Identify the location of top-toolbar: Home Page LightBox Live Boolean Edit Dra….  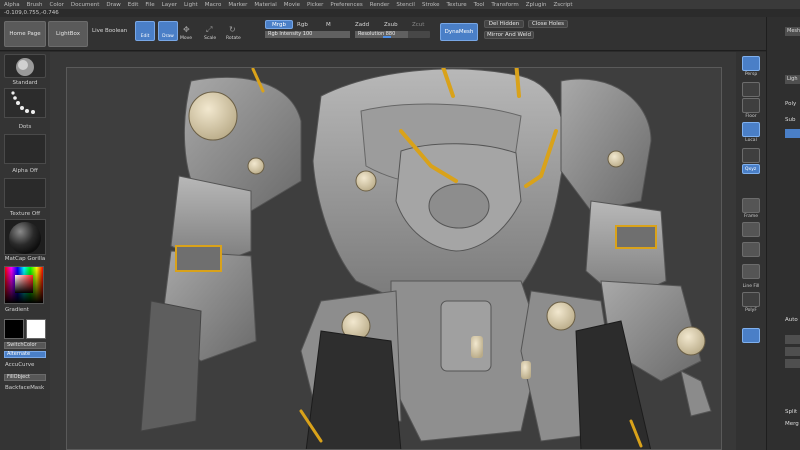
(400, 34).